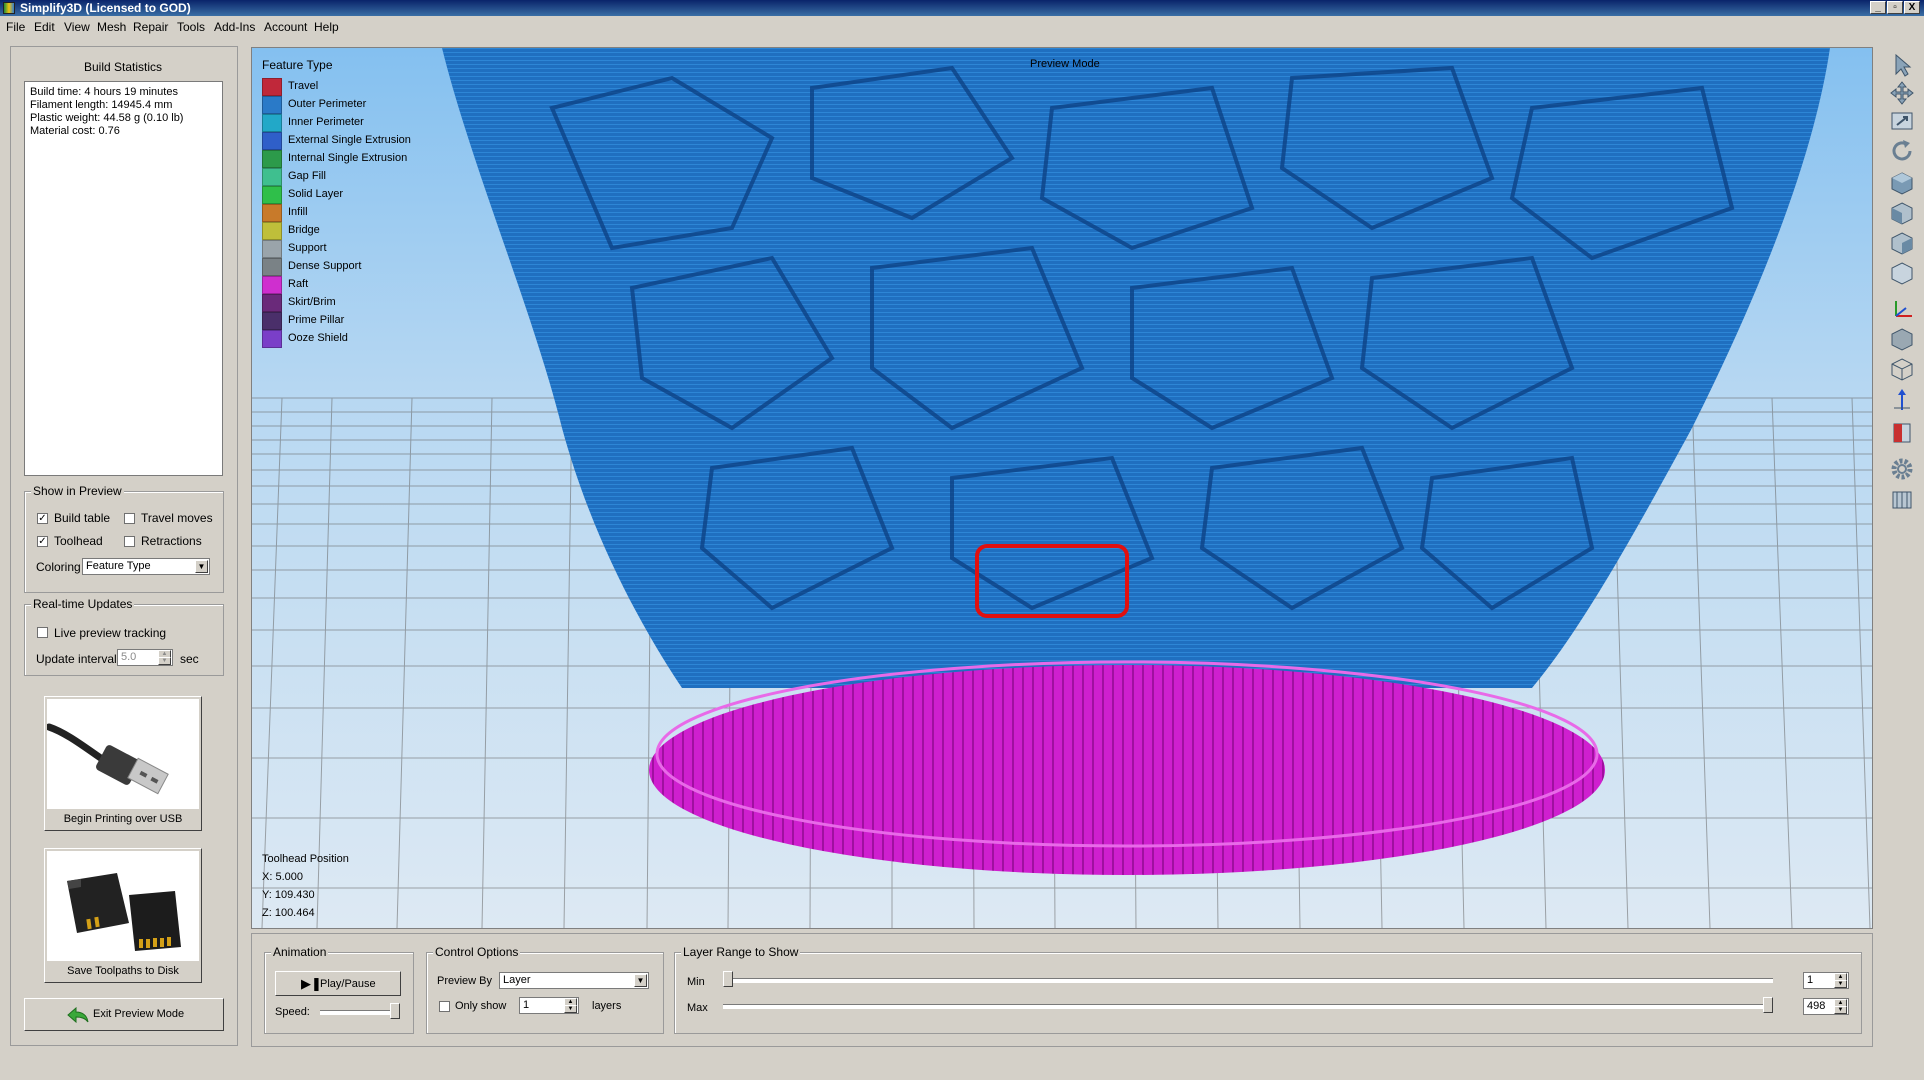 The image size is (1924, 1080). Describe the element at coordinates (42, 632) in the screenshot. I see `live-preview-checkbox` at that location.